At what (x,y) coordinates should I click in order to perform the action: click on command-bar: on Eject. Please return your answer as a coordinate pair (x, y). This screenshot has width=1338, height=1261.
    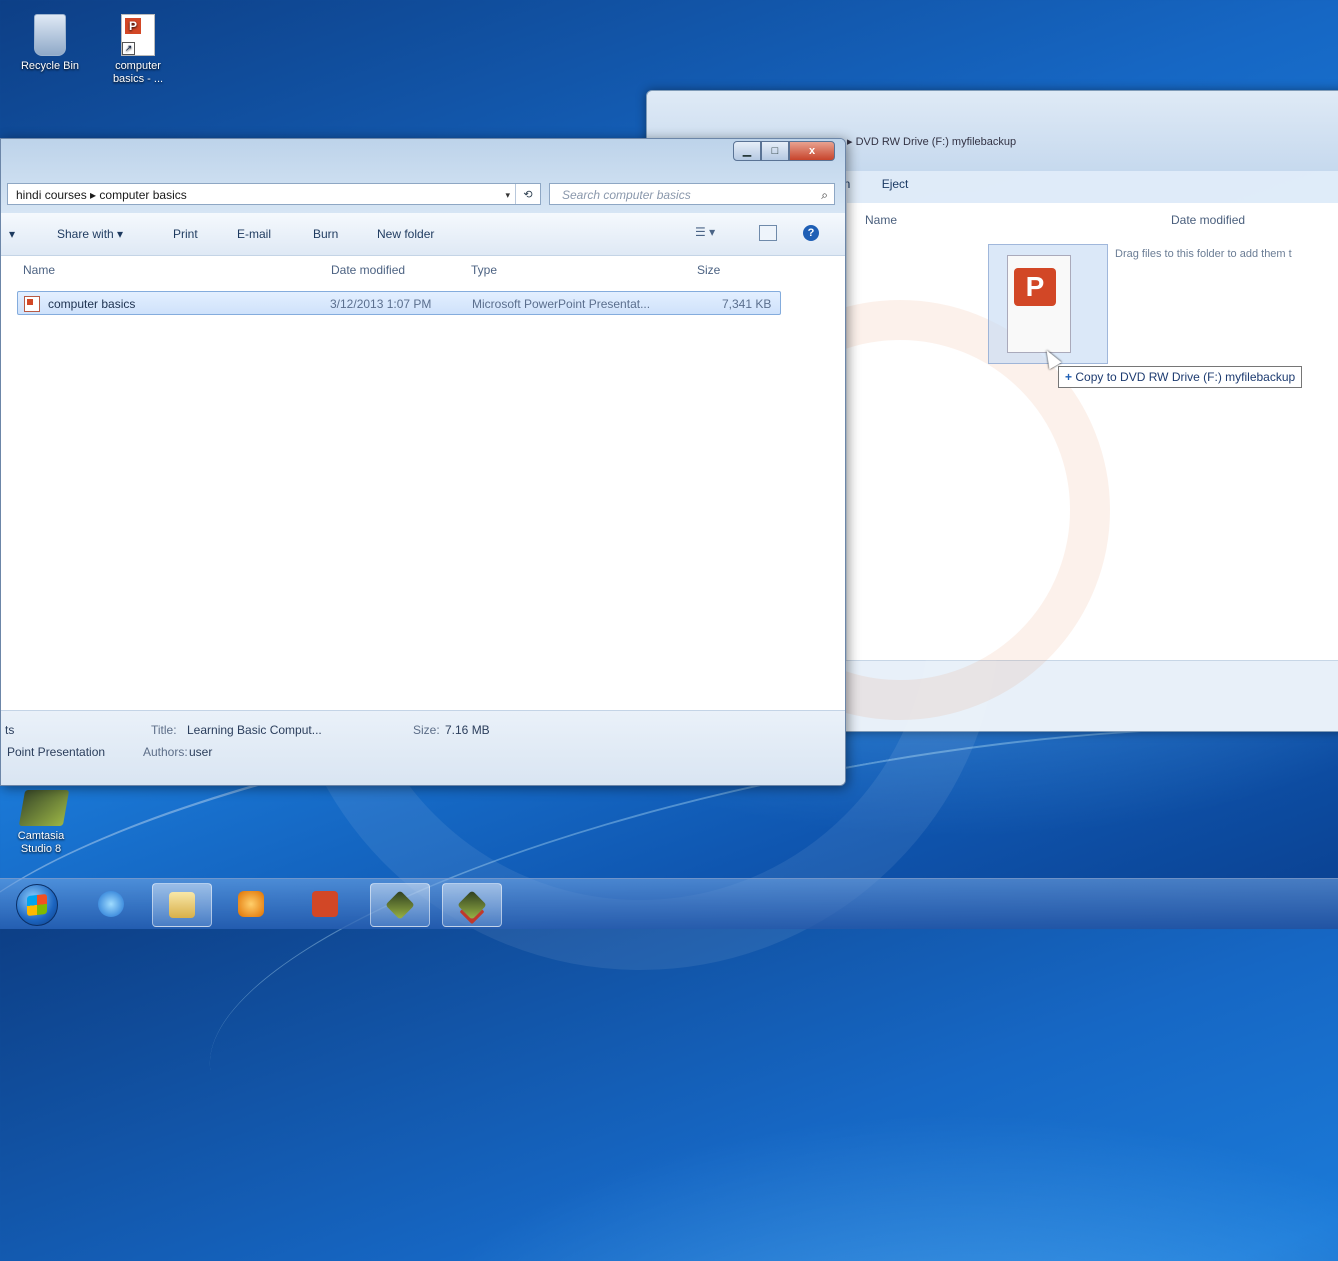
    Looking at the image, I should click on (886, 184).